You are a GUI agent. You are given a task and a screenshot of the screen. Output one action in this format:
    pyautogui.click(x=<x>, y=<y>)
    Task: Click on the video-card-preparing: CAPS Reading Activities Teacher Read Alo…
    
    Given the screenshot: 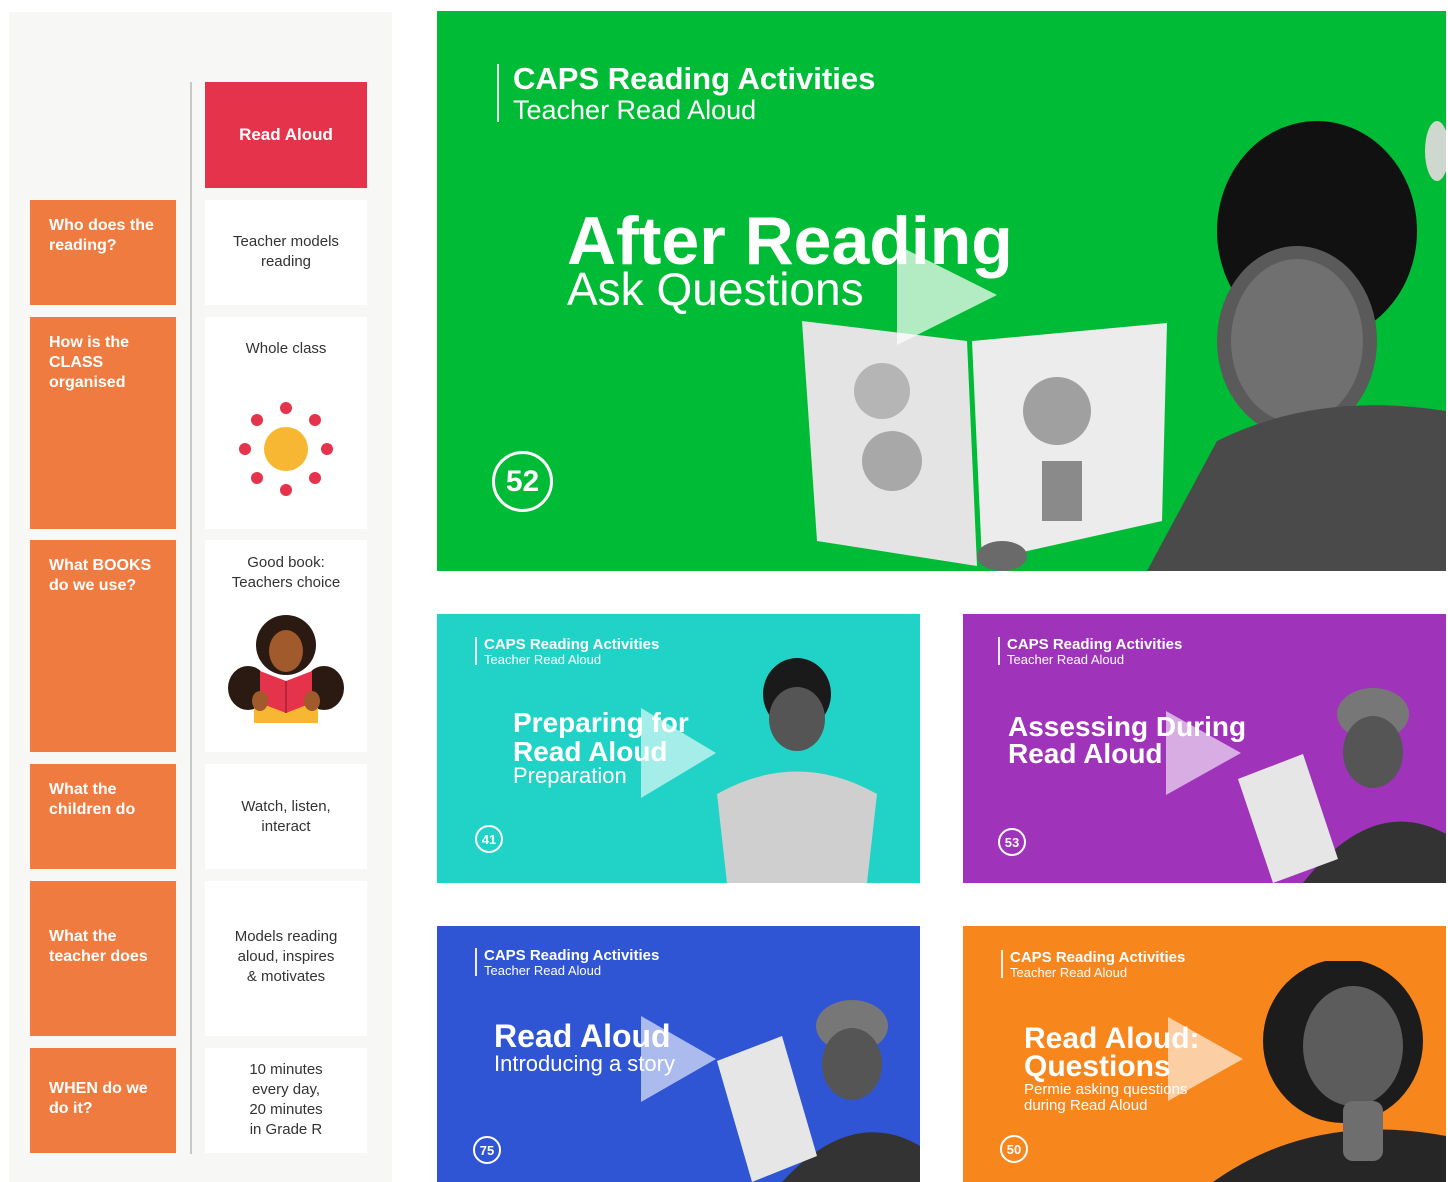 What is the action you would take?
    pyautogui.click(x=678, y=748)
    